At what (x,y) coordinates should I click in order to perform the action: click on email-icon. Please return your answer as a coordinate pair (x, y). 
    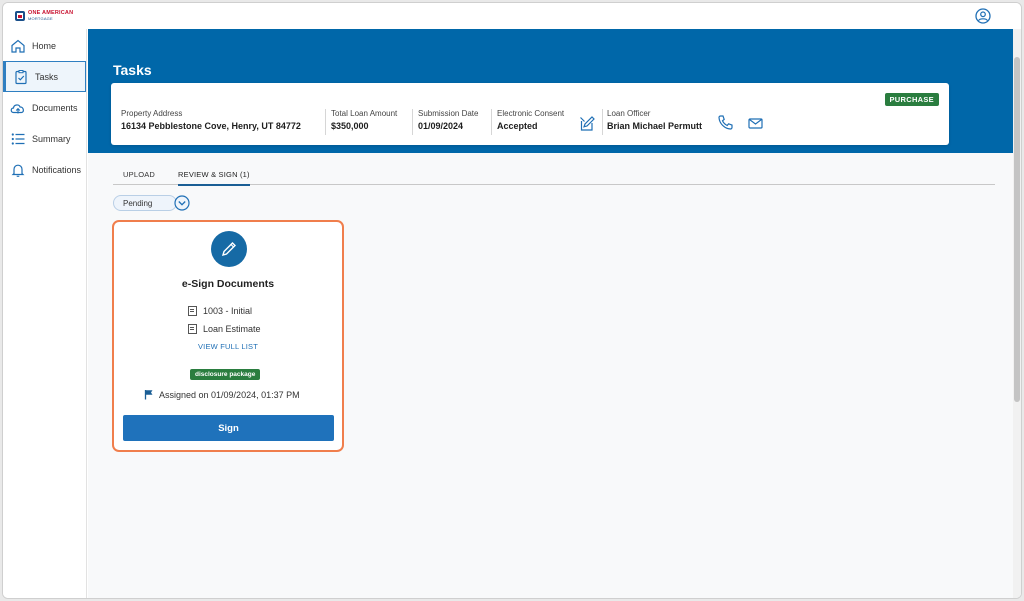
    Looking at the image, I should click on (755, 123).